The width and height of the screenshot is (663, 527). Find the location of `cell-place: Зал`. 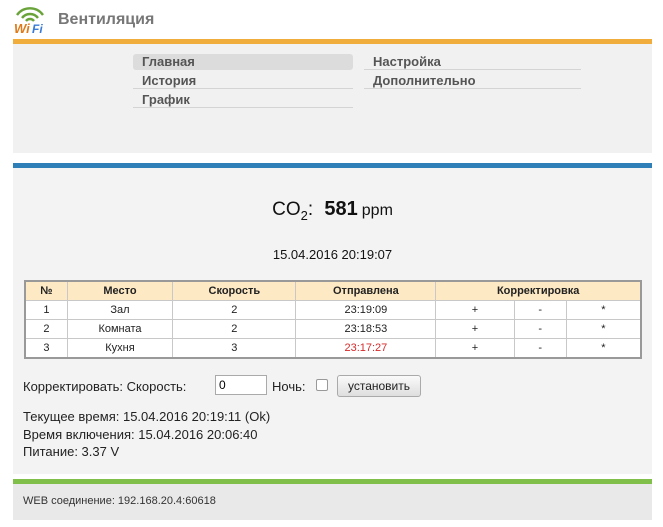

cell-place: Зал is located at coordinates (120, 310).